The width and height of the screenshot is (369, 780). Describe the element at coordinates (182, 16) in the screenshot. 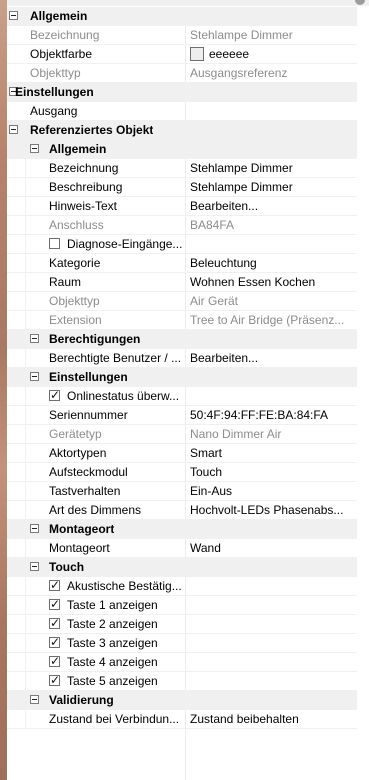

I see `category-allgemein: Allgemein` at that location.